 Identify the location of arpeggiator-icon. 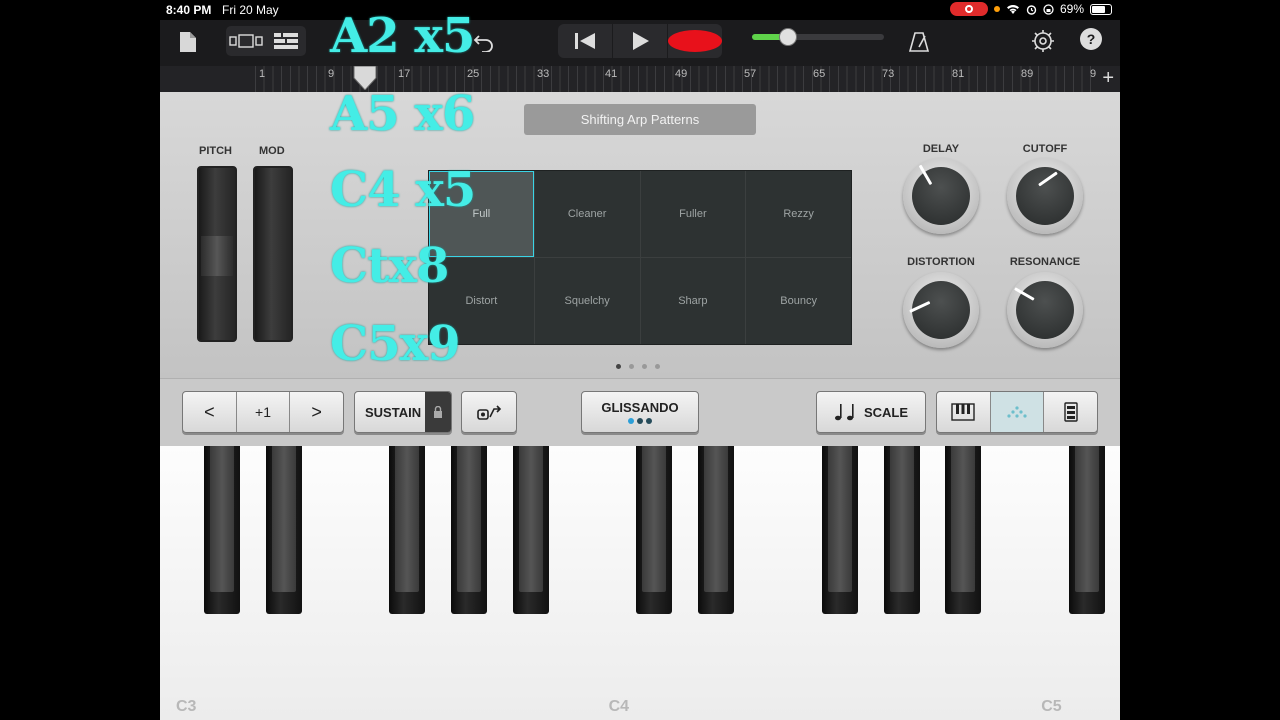
(489, 412).